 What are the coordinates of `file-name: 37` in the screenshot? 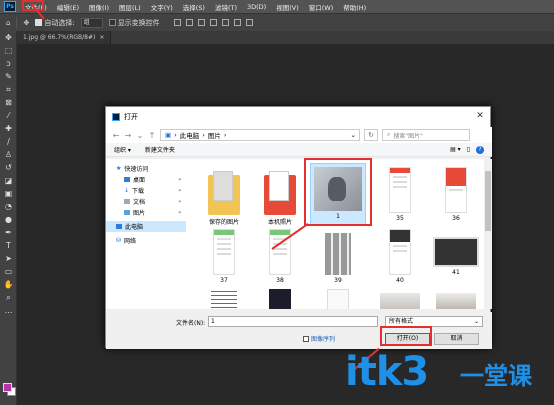 It's located at (224, 280).